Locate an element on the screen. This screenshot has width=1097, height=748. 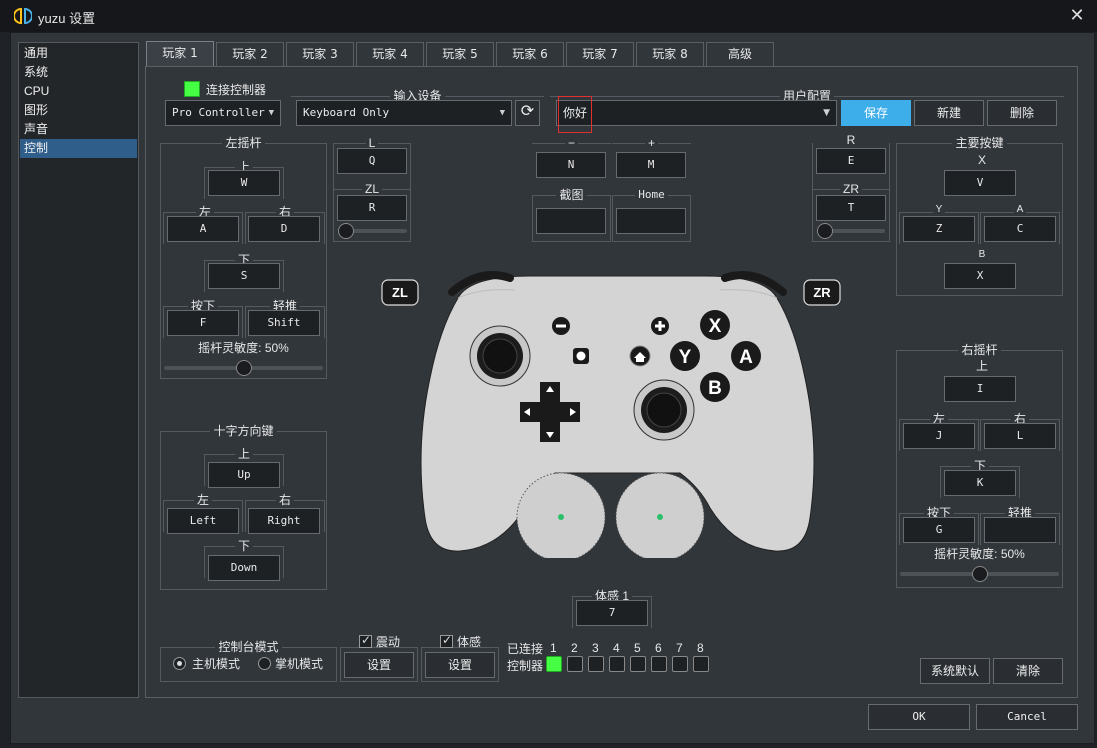
motion-checkbox: ✓ is located at coordinates (446, 640).